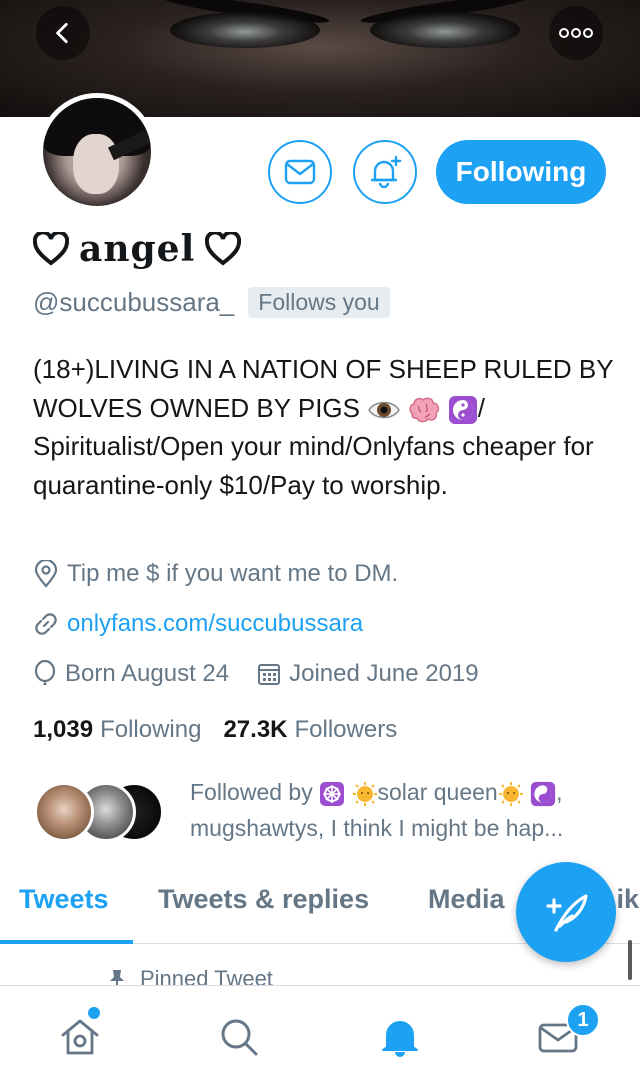  What do you see at coordinates (424, 409) in the screenshot?
I see `brain-icon` at bounding box center [424, 409].